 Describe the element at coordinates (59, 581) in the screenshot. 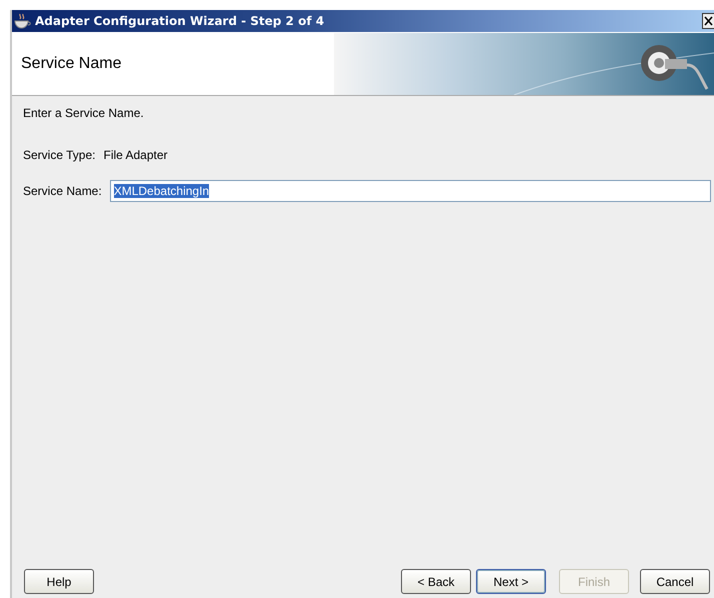

I see `wizard-button: Help` at that location.